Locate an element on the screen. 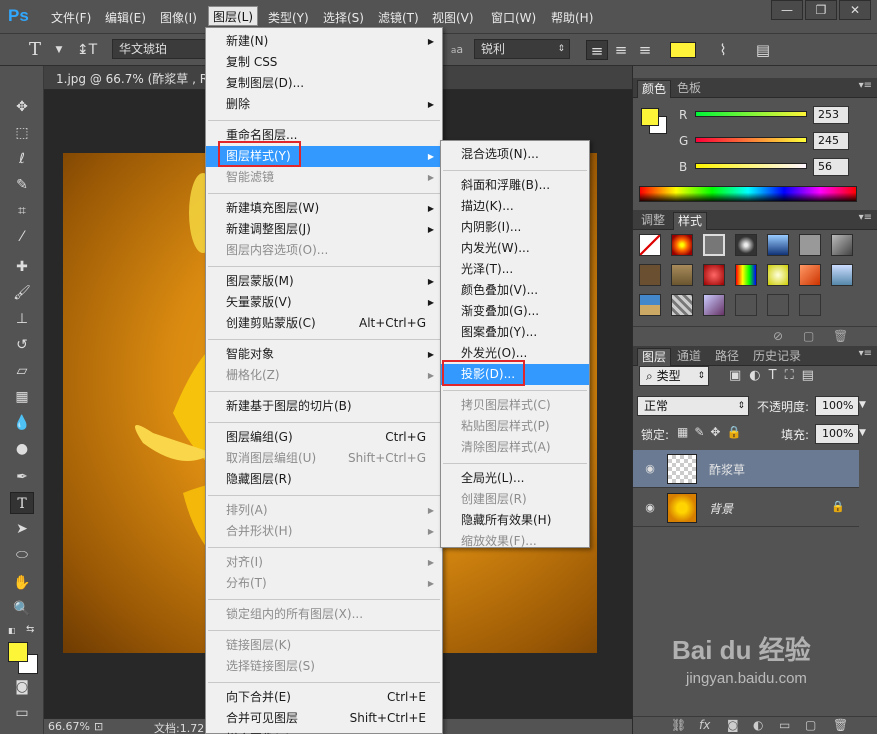 This screenshot has height=734, width=877. menu-help: 帮助(H) is located at coordinates (572, 18).